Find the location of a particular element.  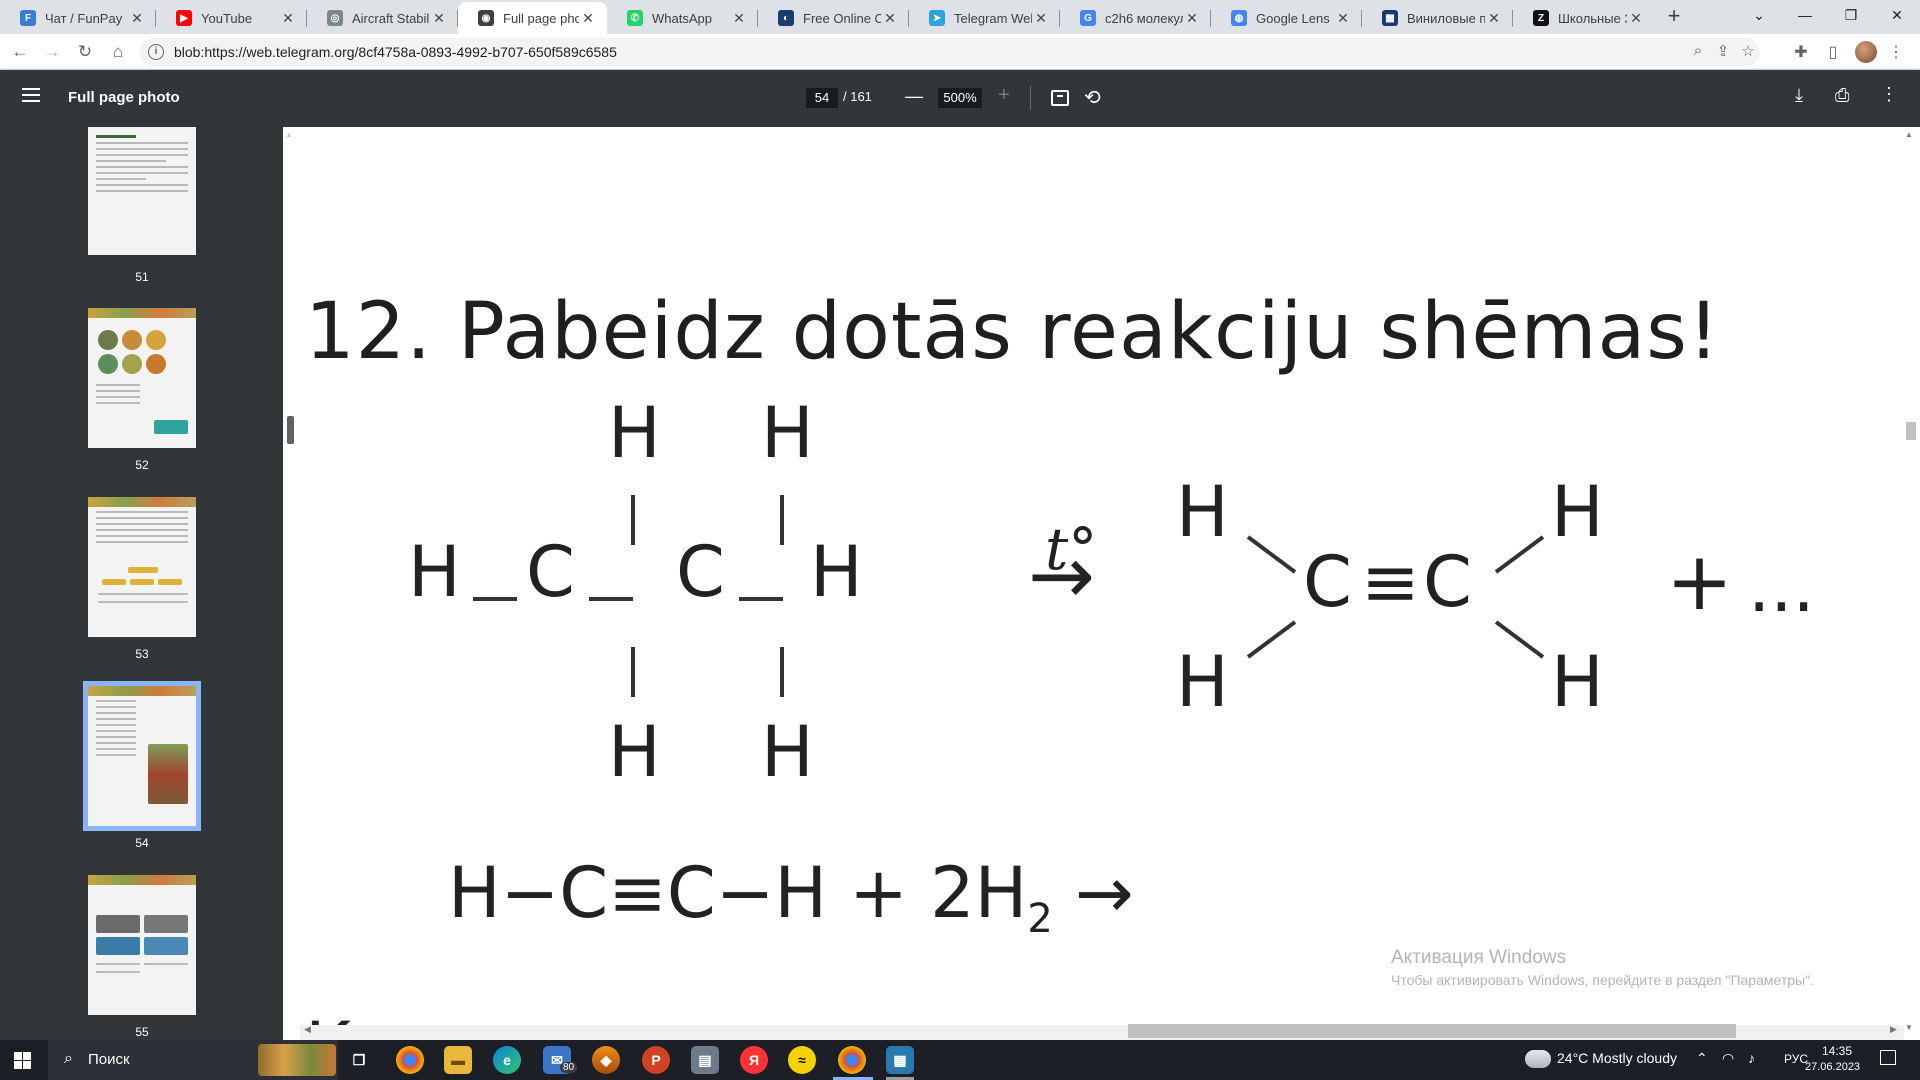

weather-cloud-icon is located at coordinates (1538, 1059).